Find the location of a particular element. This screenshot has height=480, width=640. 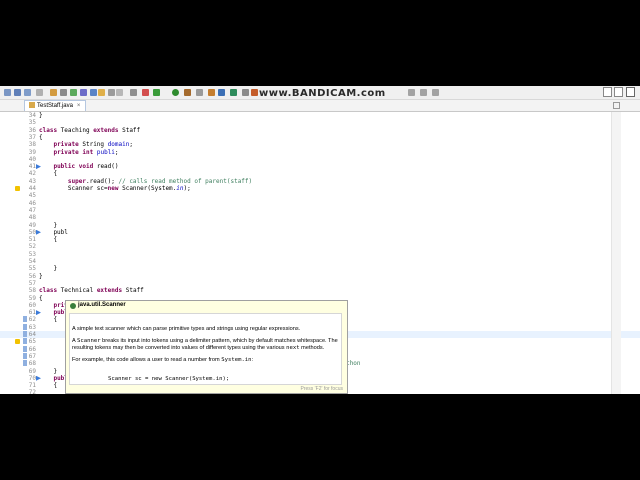

line-number: 38 is located at coordinates (32, 145).